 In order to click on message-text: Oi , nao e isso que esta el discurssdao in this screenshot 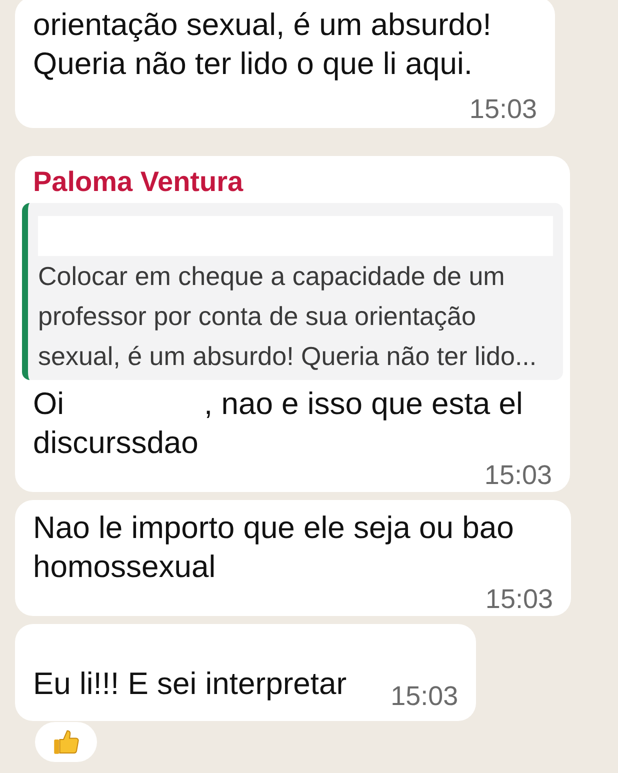, I will do `click(278, 423)`.